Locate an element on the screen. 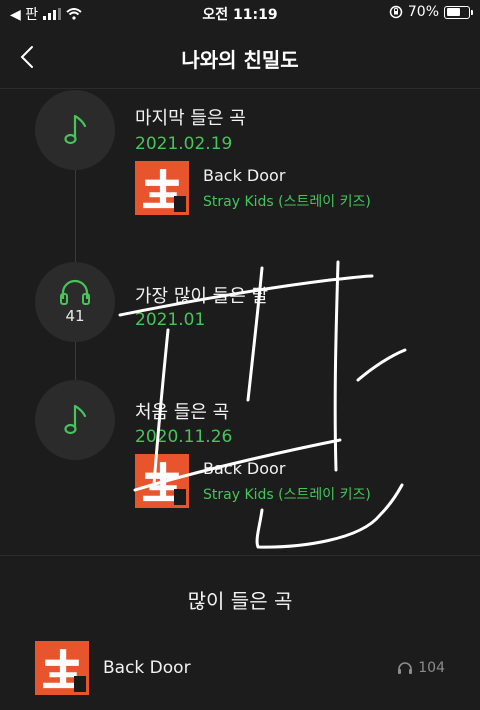 The image size is (480, 710). most-played-month-date: 2021.01 is located at coordinates (170, 320).